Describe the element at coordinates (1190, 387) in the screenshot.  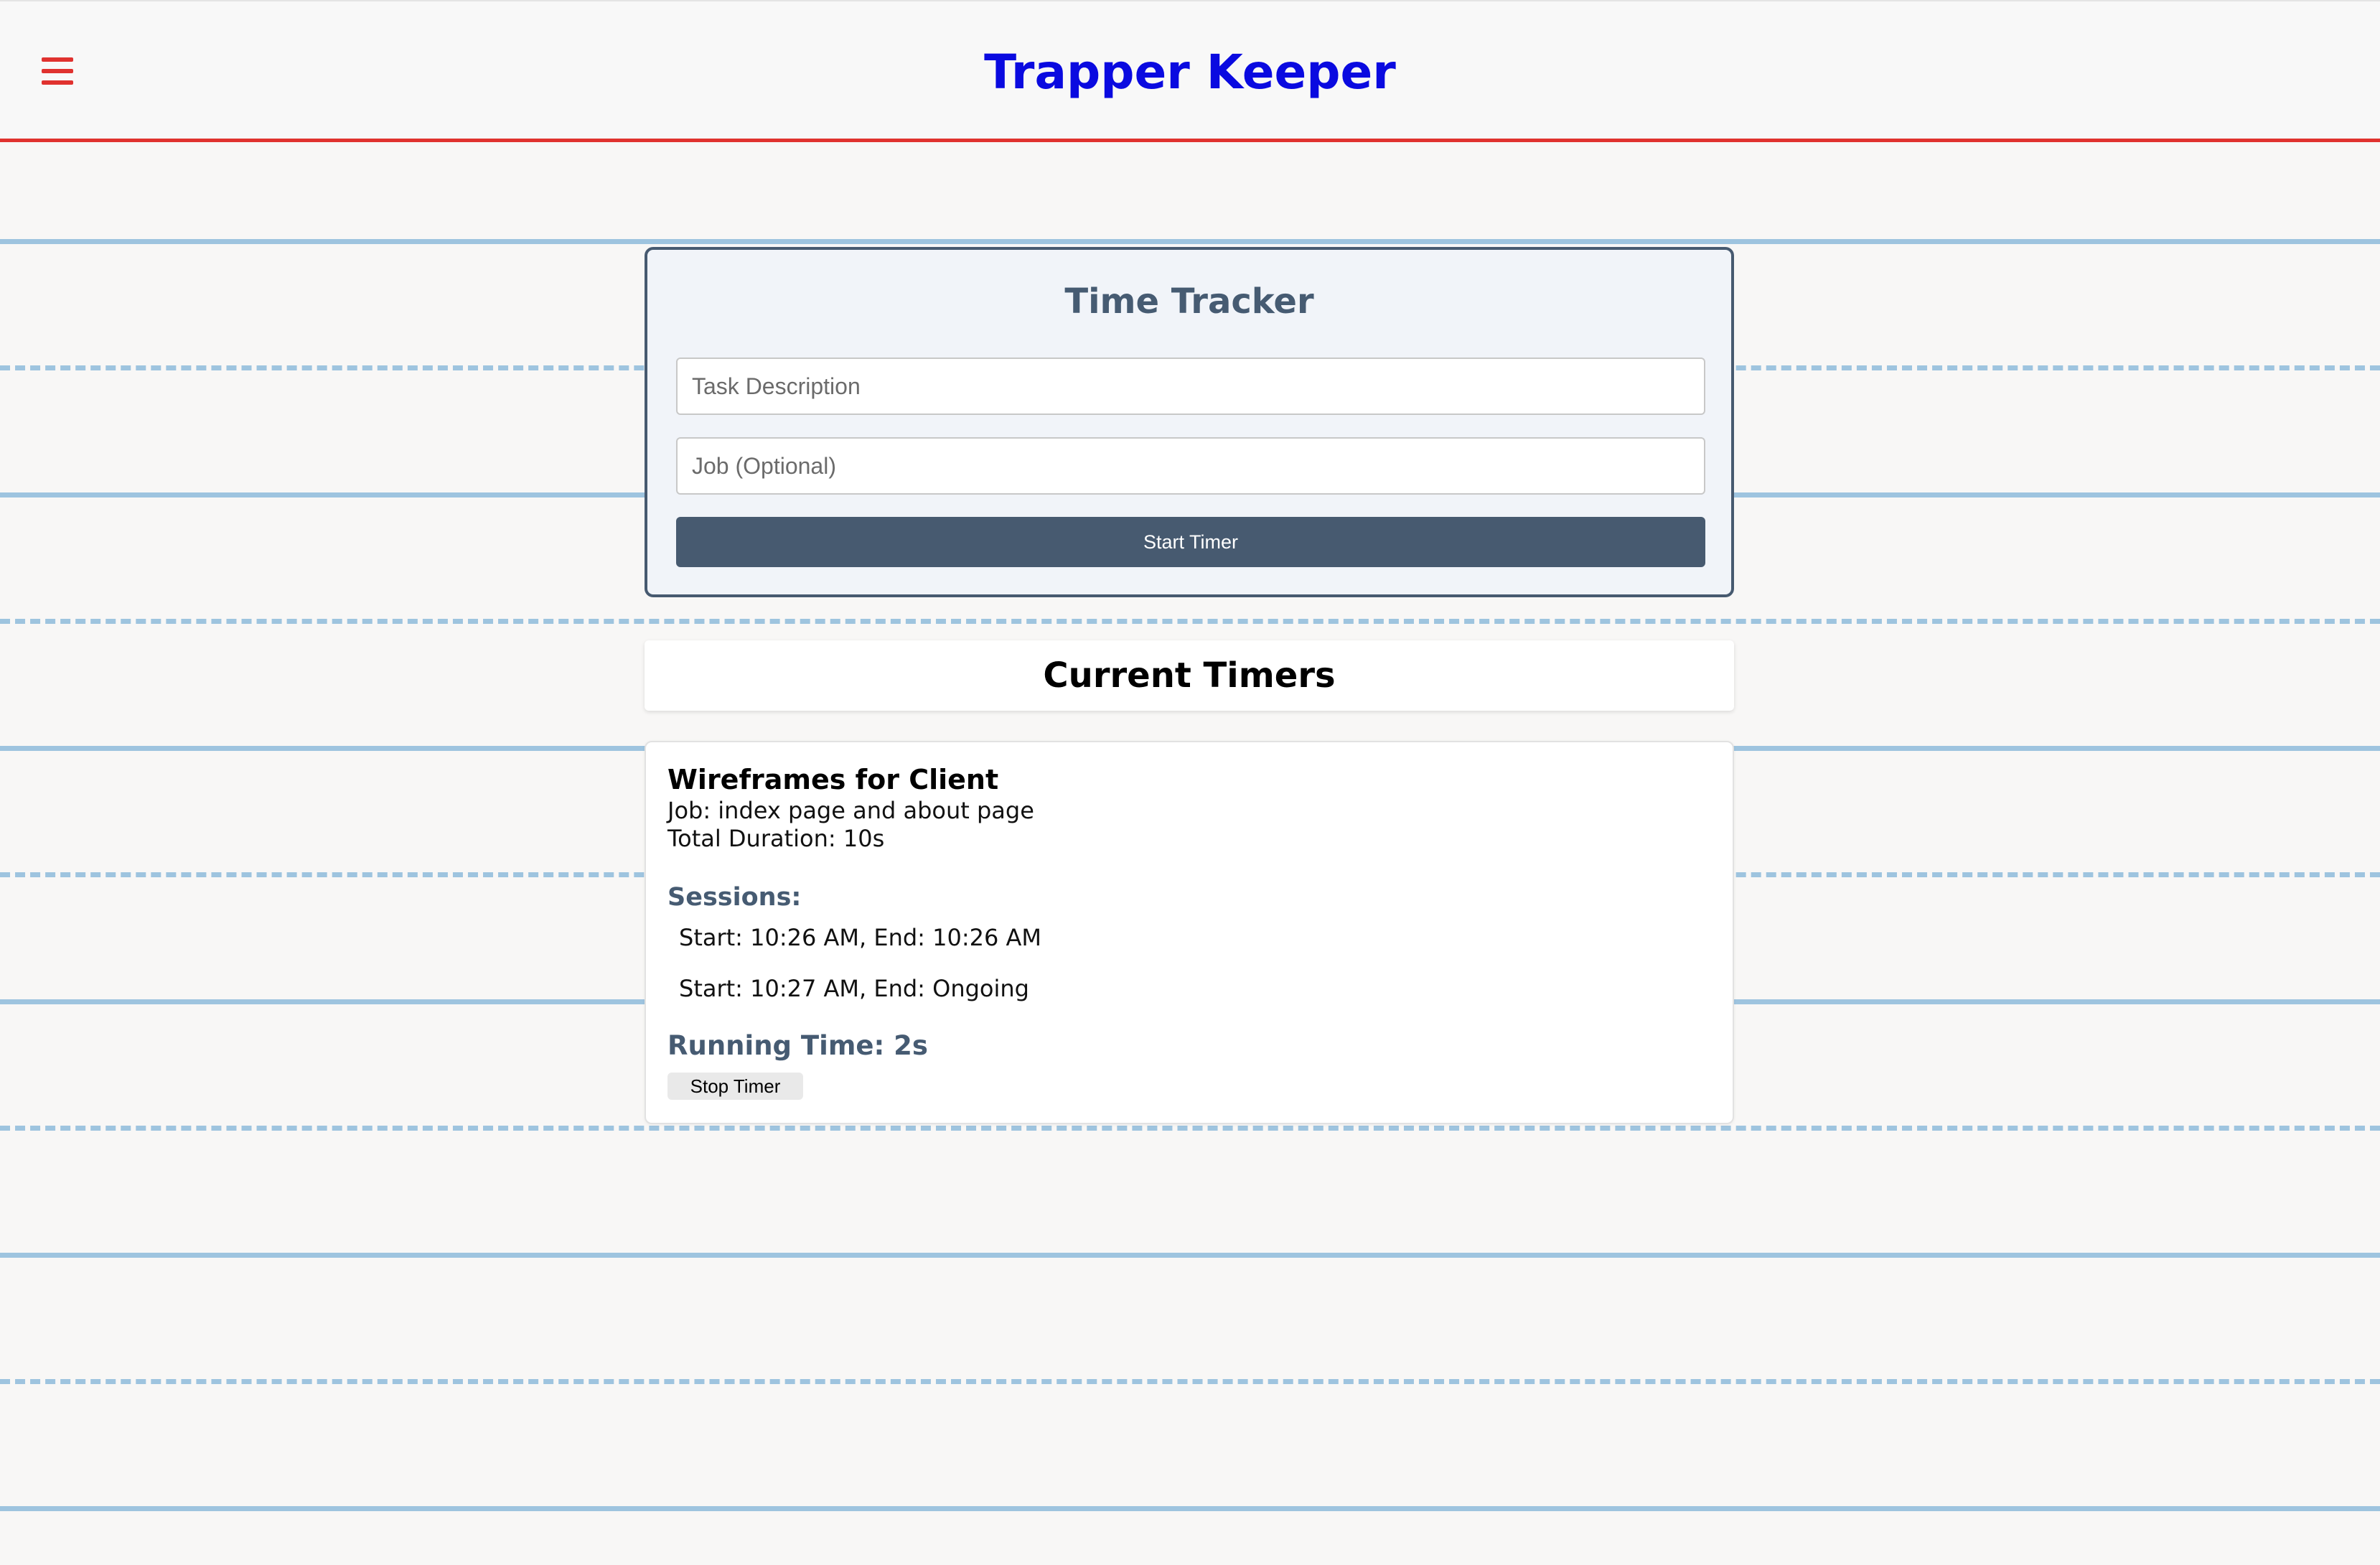
I see `task-description-input` at that location.